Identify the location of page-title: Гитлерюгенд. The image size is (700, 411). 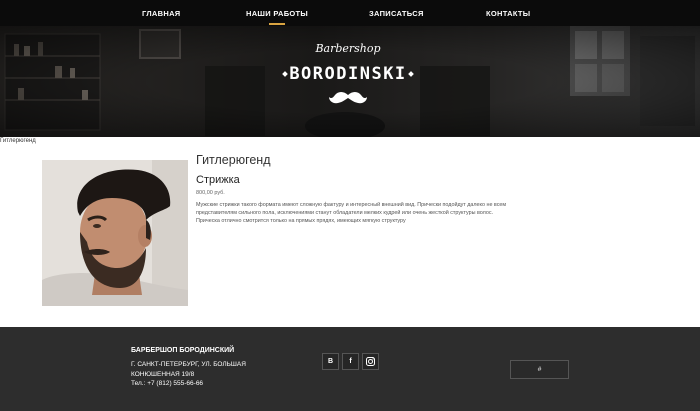
(233, 160).